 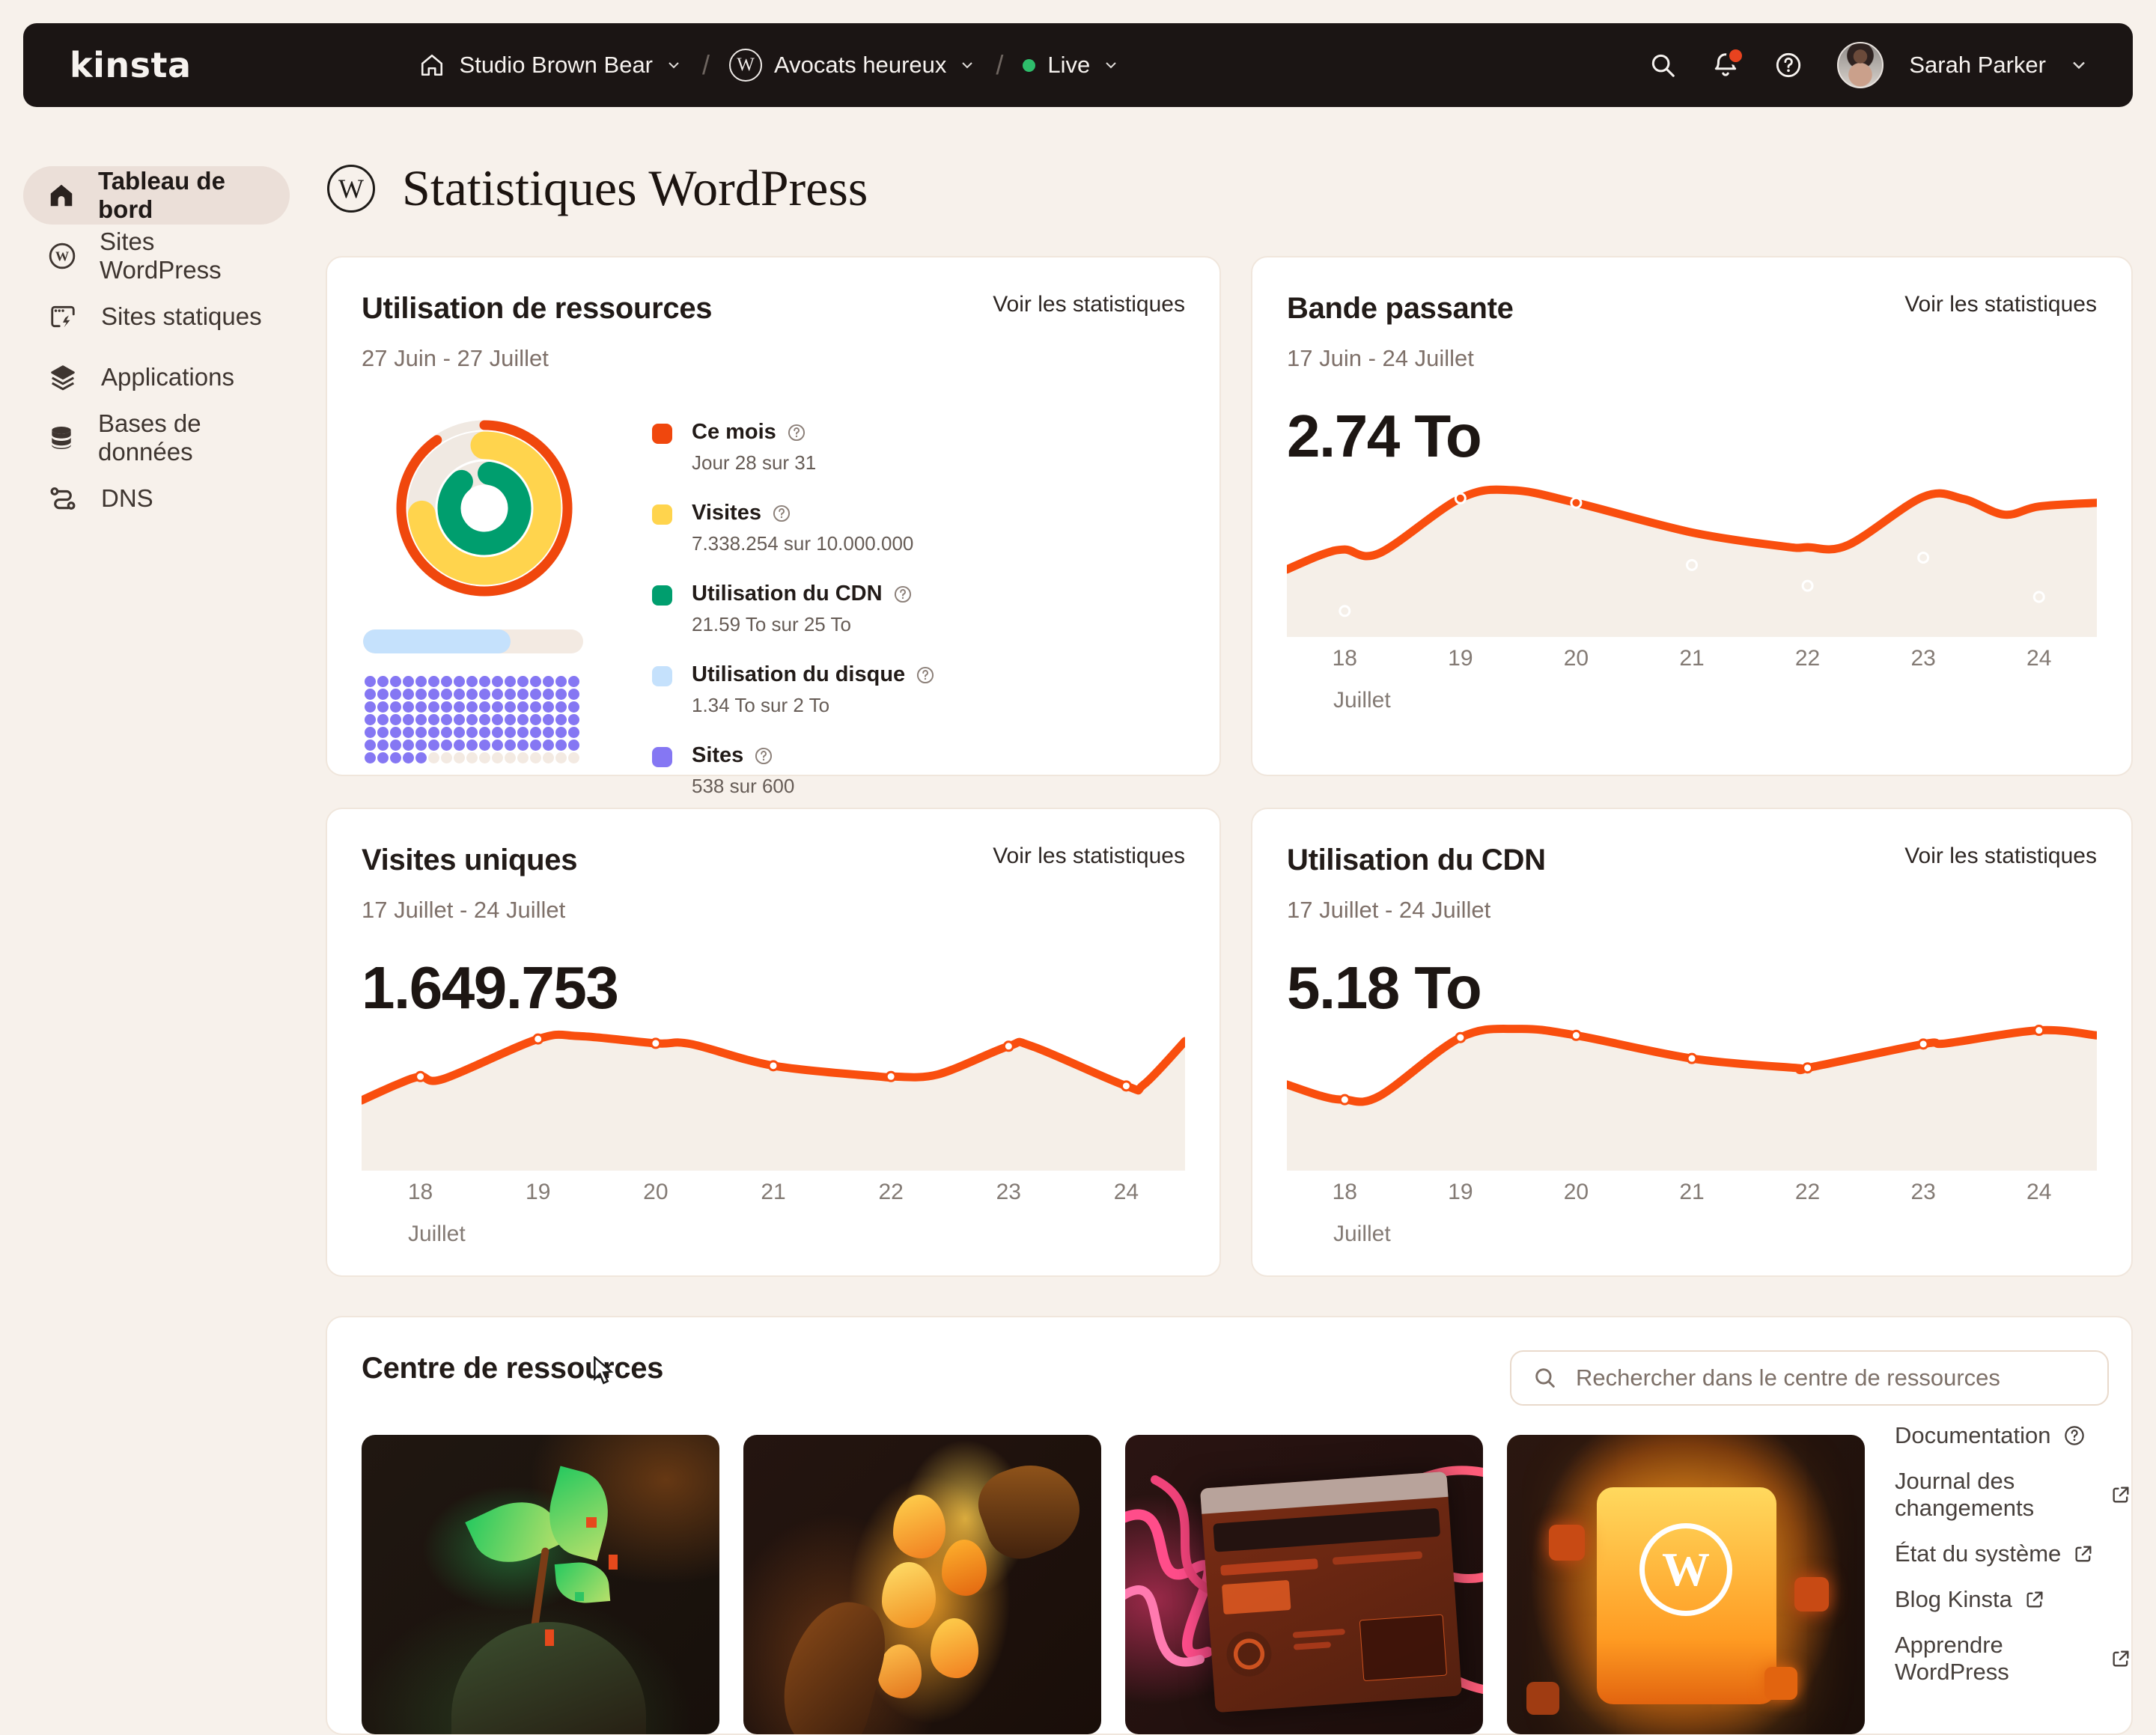 I want to click on legend-item: Utilisation du disque 1.34 To sur 2 To, so click(x=918, y=689).